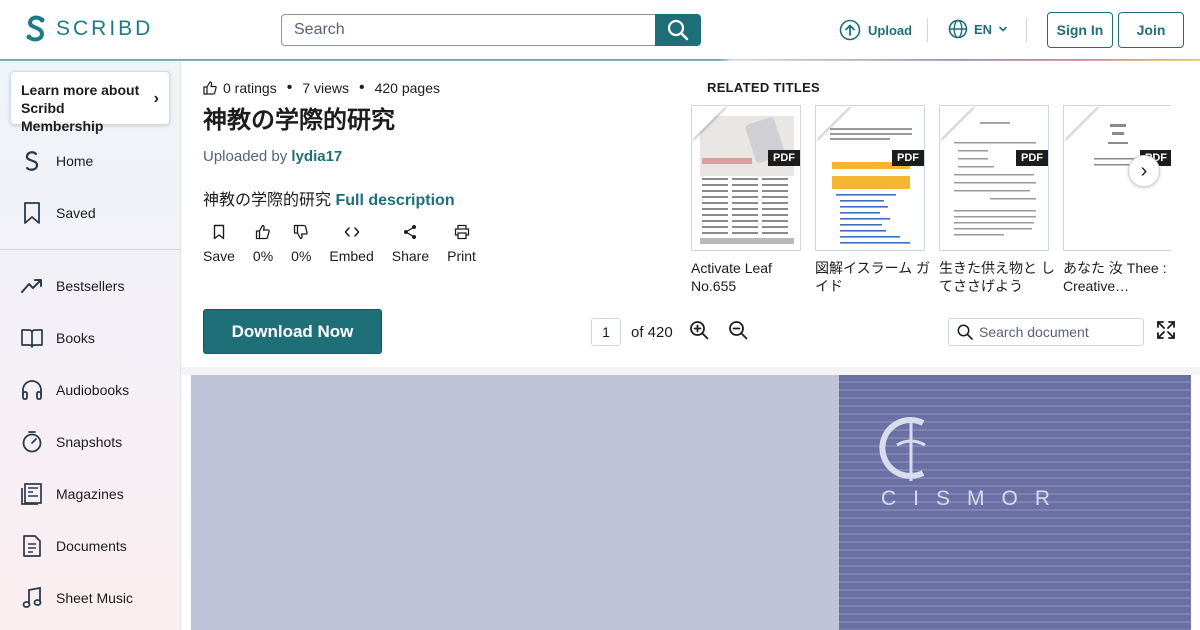 The image size is (1200, 630). I want to click on pages-count: 420 pages, so click(407, 88).